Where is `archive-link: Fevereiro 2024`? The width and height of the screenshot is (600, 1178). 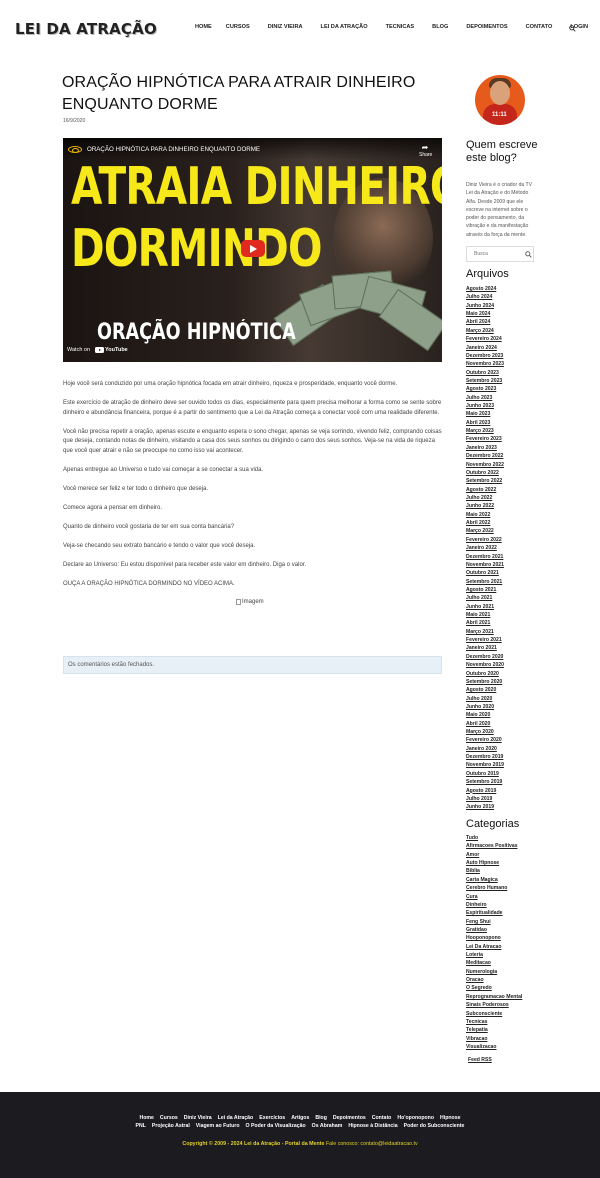
archive-link: Fevereiro 2024 is located at coordinates (485, 339).